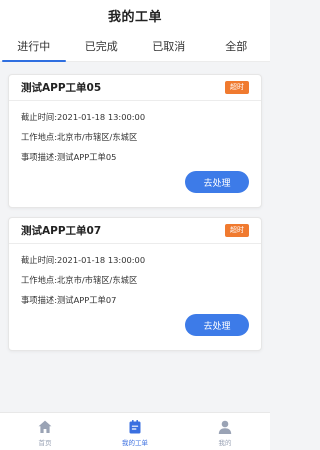 The height and width of the screenshot is (450, 320). What do you see at coordinates (61, 231) in the screenshot?
I see `order-title: 测试APP工单07` at bounding box center [61, 231].